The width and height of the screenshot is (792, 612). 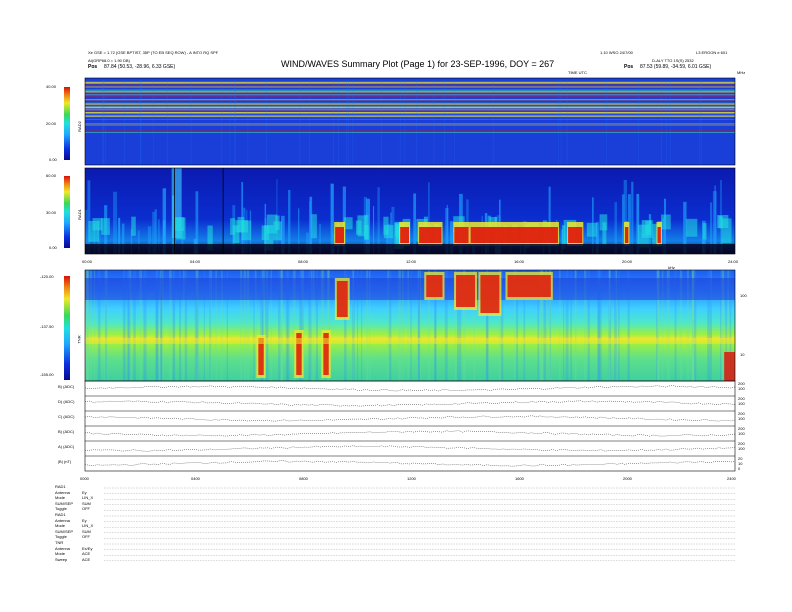 What do you see at coordinates (67, 328) in the screenshot?
I see `tnr-colorbar` at bounding box center [67, 328].